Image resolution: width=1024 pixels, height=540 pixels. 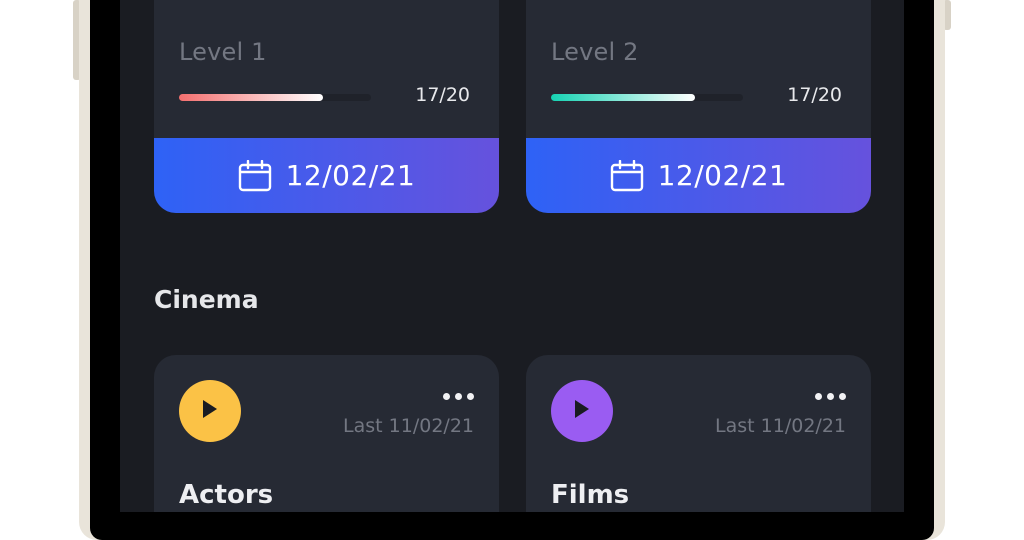 I want to click on level-card-2: Level 2 17/20 12/02/21, so click(x=698, y=106).